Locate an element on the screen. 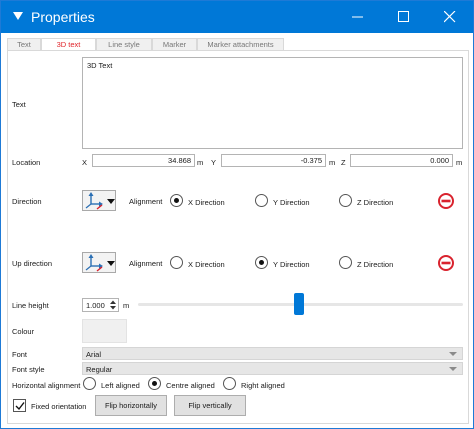 The image size is (474, 429). close-button is located at coordinates (450, 17).